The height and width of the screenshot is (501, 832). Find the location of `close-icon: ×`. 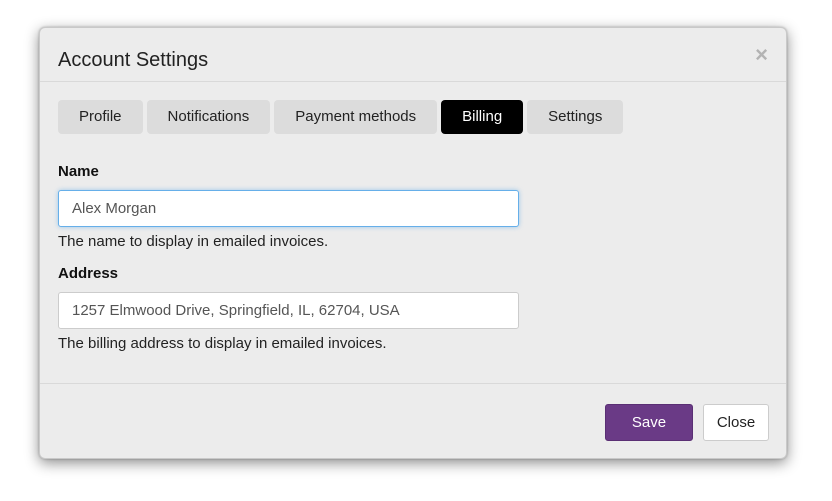

close-icon: × is located at coordinates (761, 55).